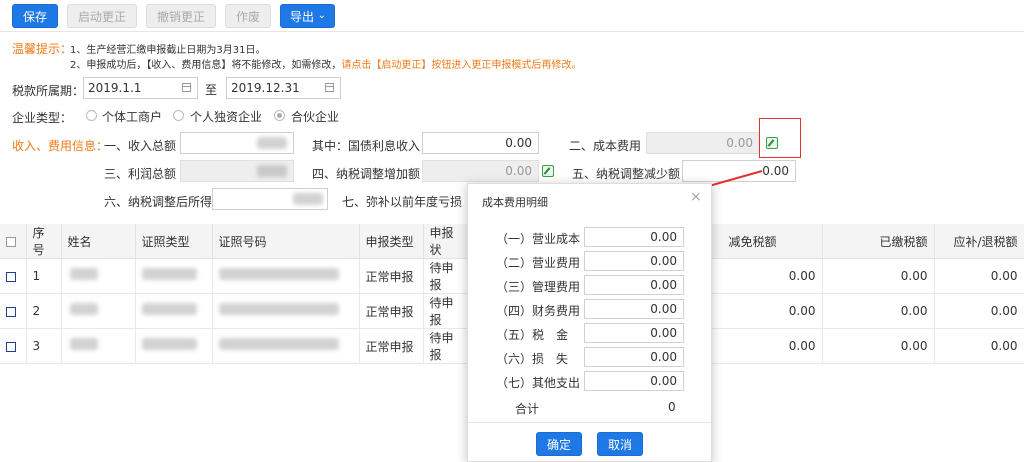  Describe the element at coordinates (480, 171) in the screenshot. I see `tax-increase-input: 0.00` at that location.